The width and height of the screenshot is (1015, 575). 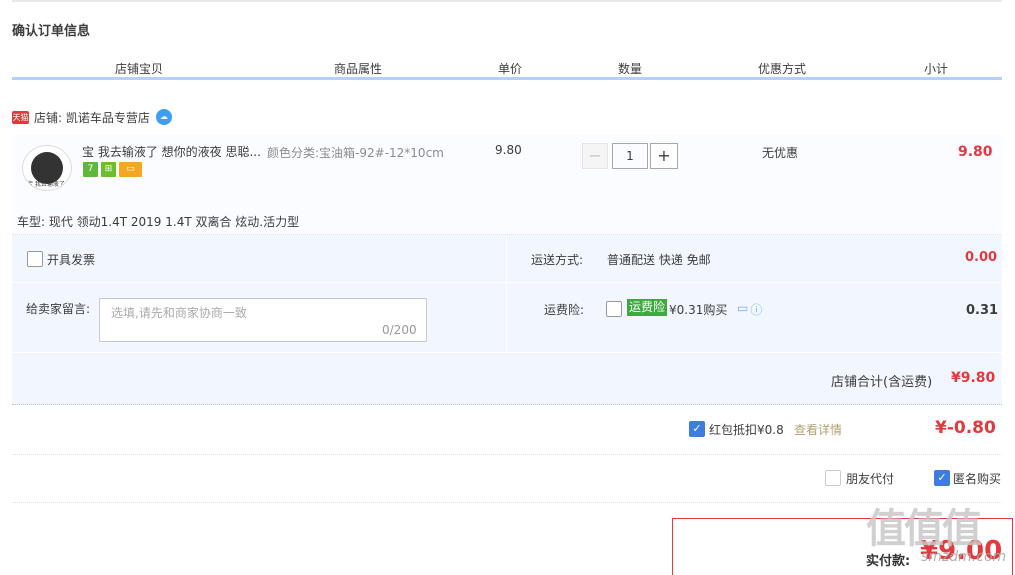 What do you see at coordinates (506, 294) in the screenshot?
I see `options-divider-vertical` at bounding box center [506, 294].